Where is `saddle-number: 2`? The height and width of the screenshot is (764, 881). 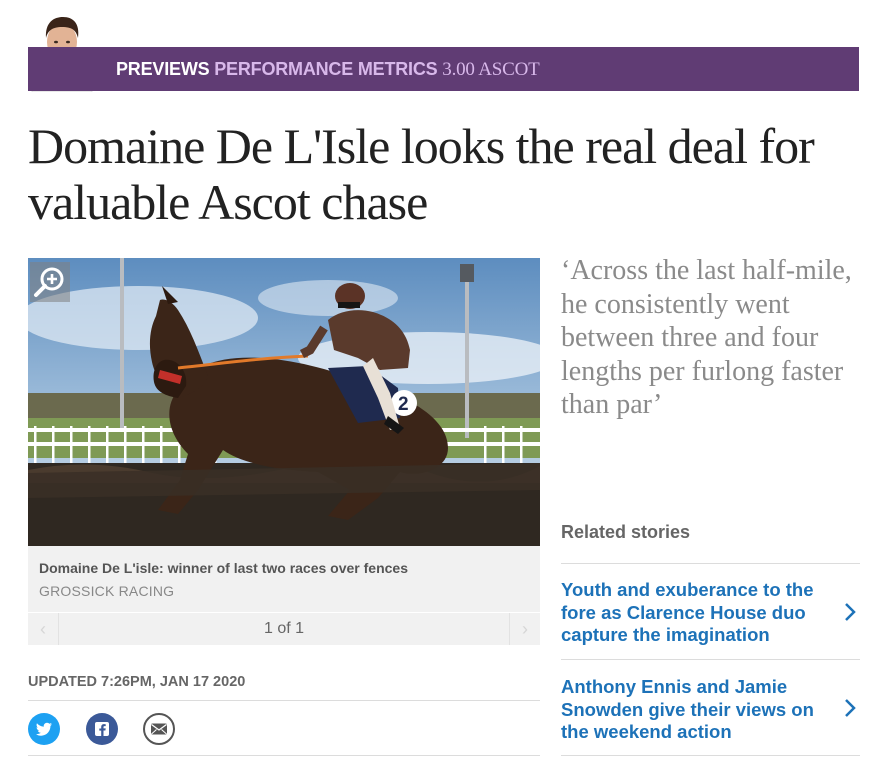 saddle-number: 2 is located at coordinates (403, 404).